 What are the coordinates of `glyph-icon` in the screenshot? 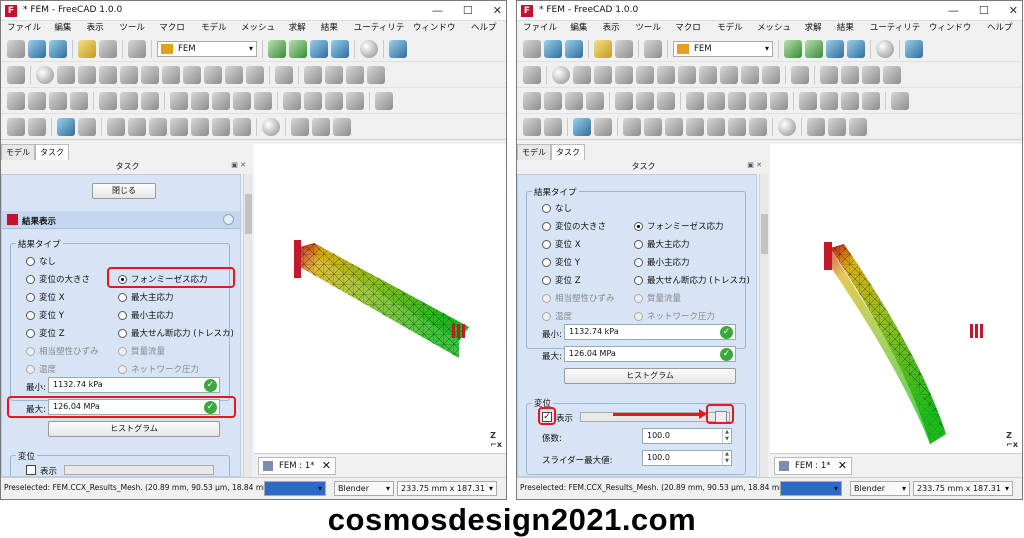 It's located at (674, 126).